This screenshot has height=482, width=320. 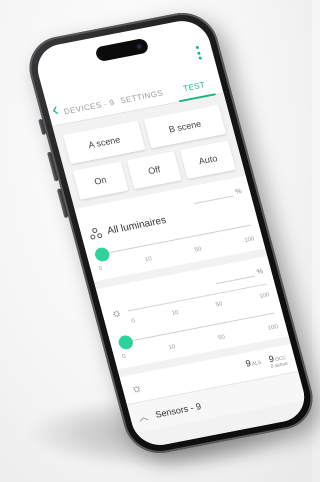 I want to click on luminaires-group-icon, so click(x=95, y=233).